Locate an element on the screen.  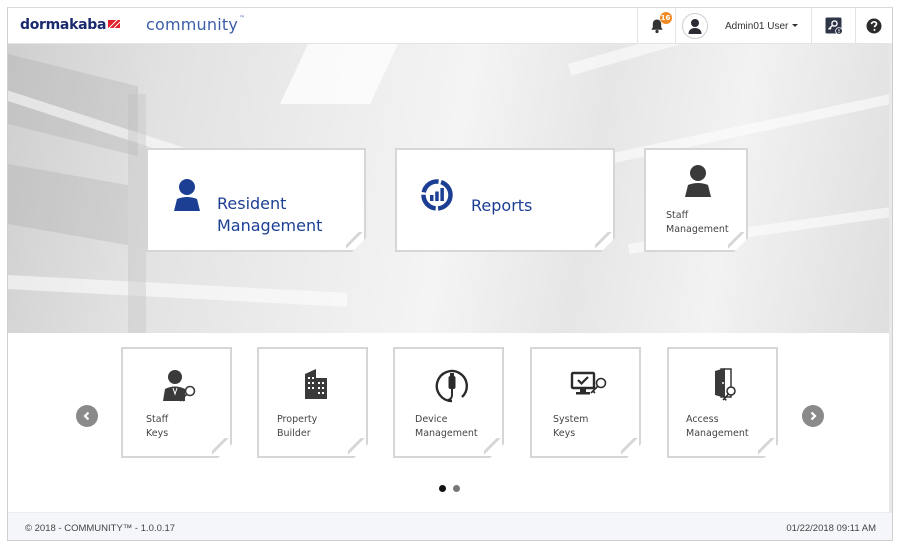
key-info-icon is located at coordinates (834, 26).